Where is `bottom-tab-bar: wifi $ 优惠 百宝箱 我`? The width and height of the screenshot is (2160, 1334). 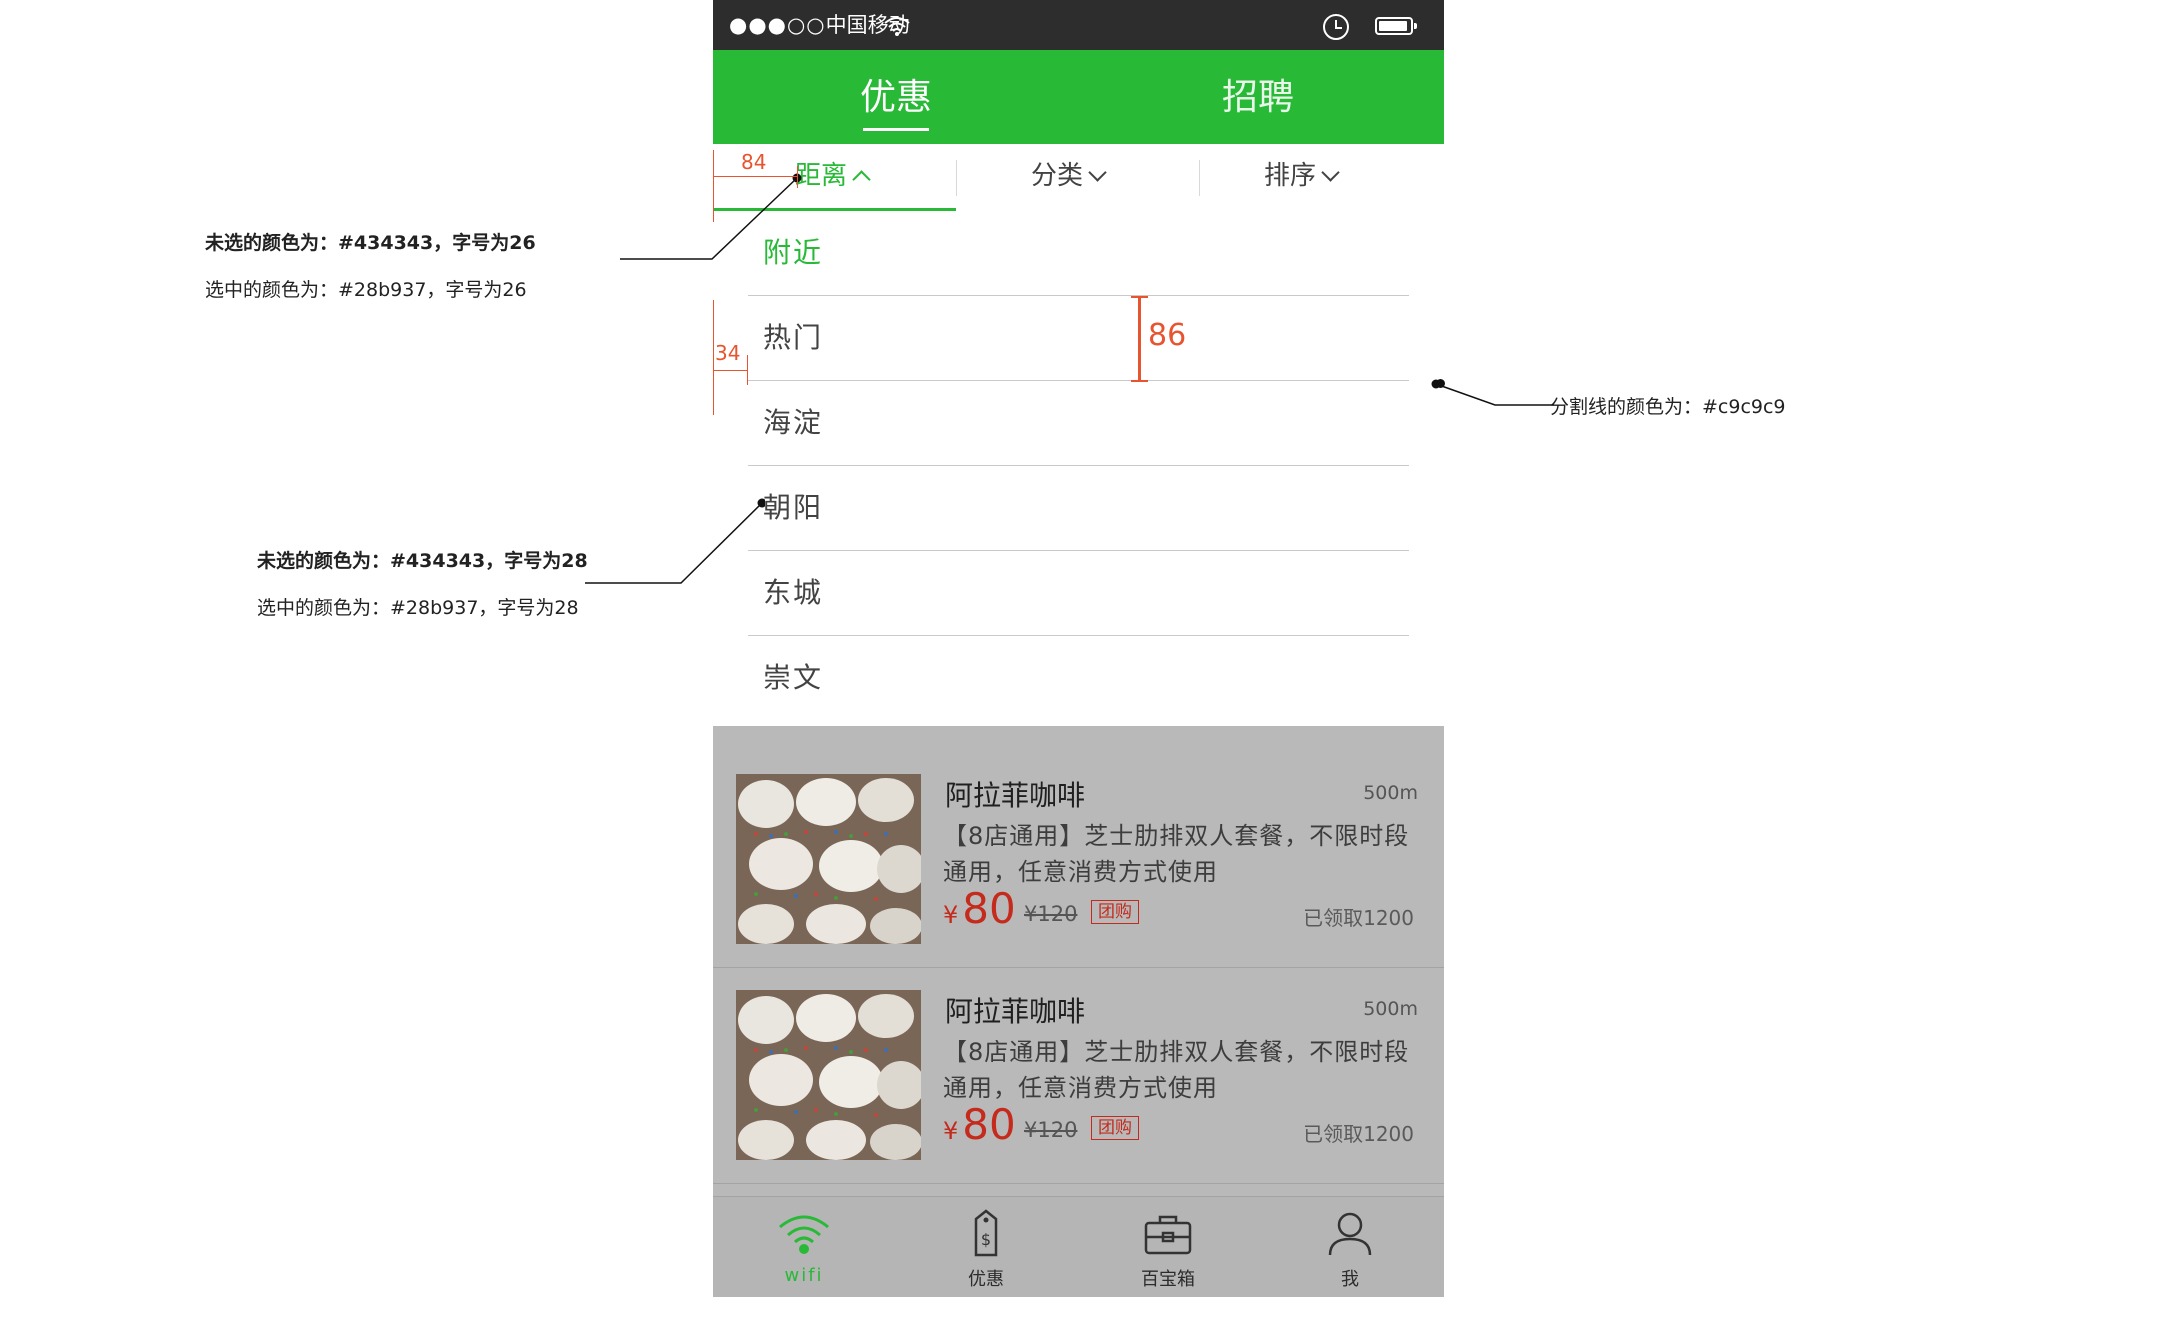 bottom-tab-bar: wifi $ 优惠 百宝箱 我 is located at coordinates (1078, 1246).